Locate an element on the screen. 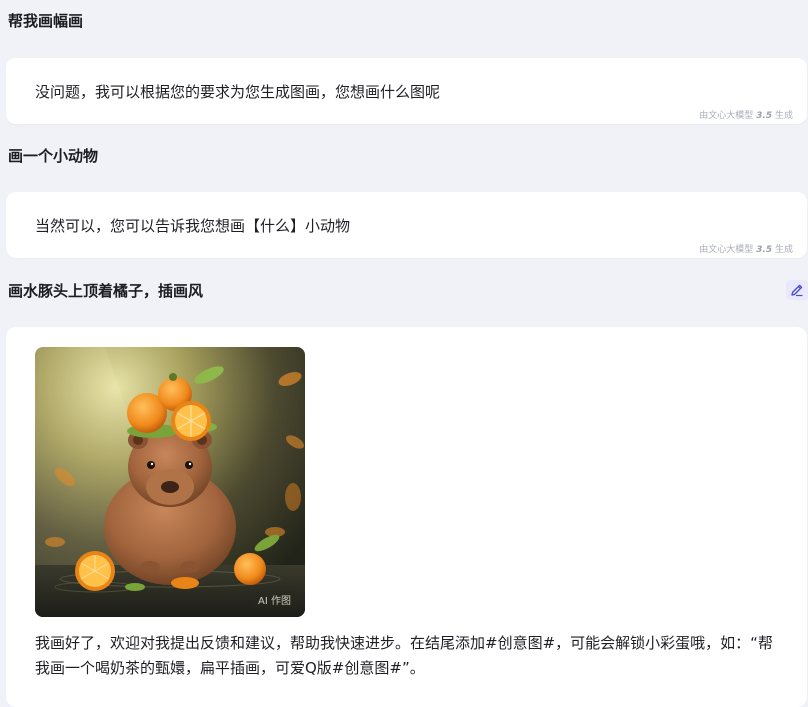 Image resolution: width=808 pixels, height=707 pixels. user-message: 帮我画幅画 is located at coordinates (46, 21).